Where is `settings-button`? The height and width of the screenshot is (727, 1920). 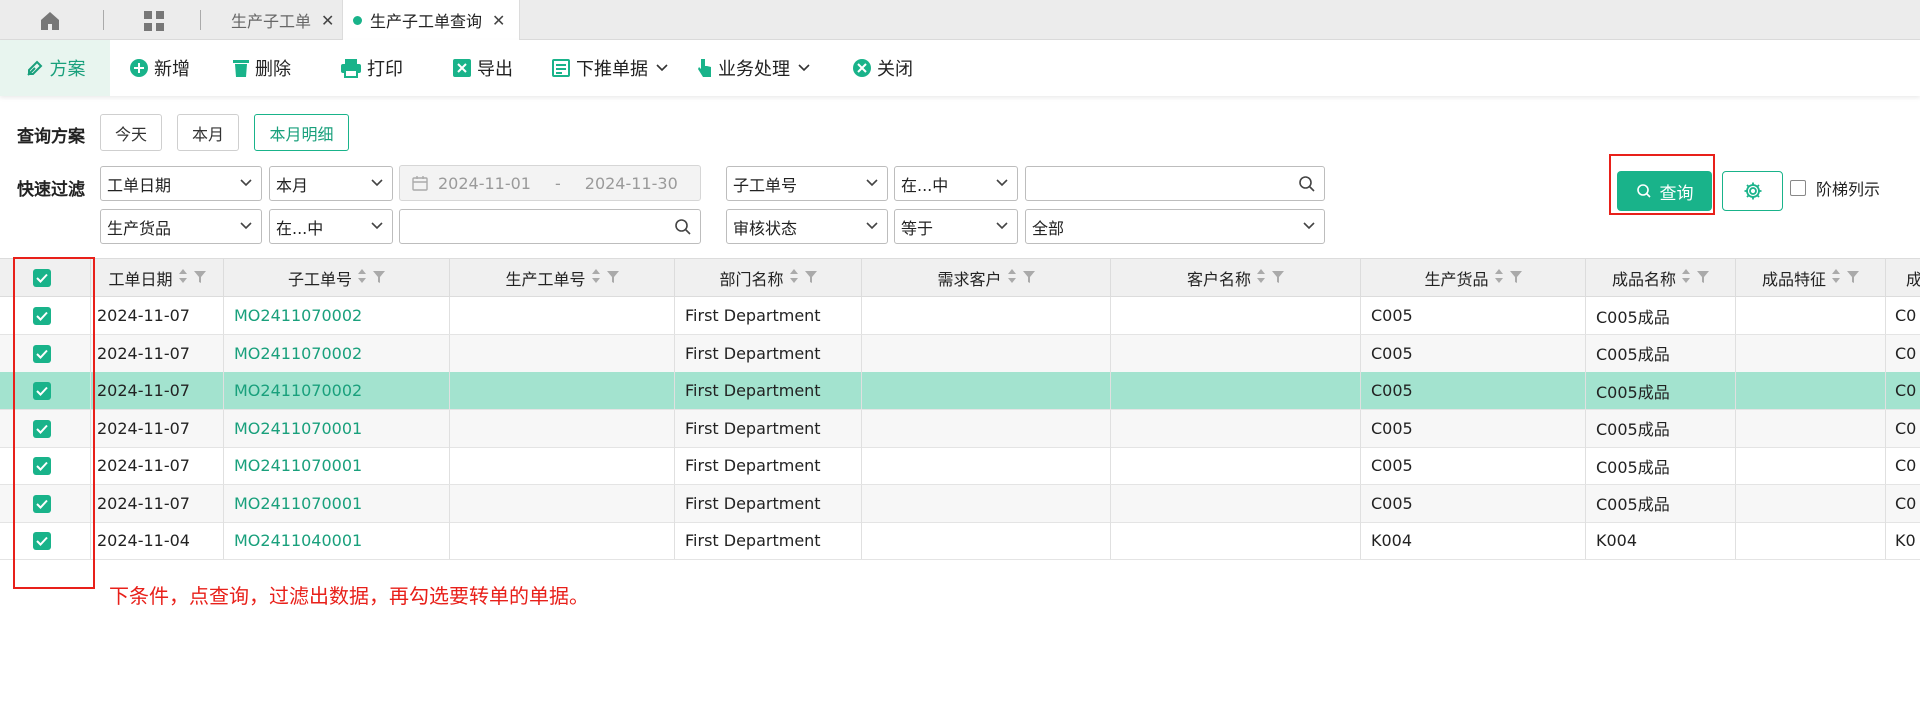
settings-button is located at coordinates (1752, 191).